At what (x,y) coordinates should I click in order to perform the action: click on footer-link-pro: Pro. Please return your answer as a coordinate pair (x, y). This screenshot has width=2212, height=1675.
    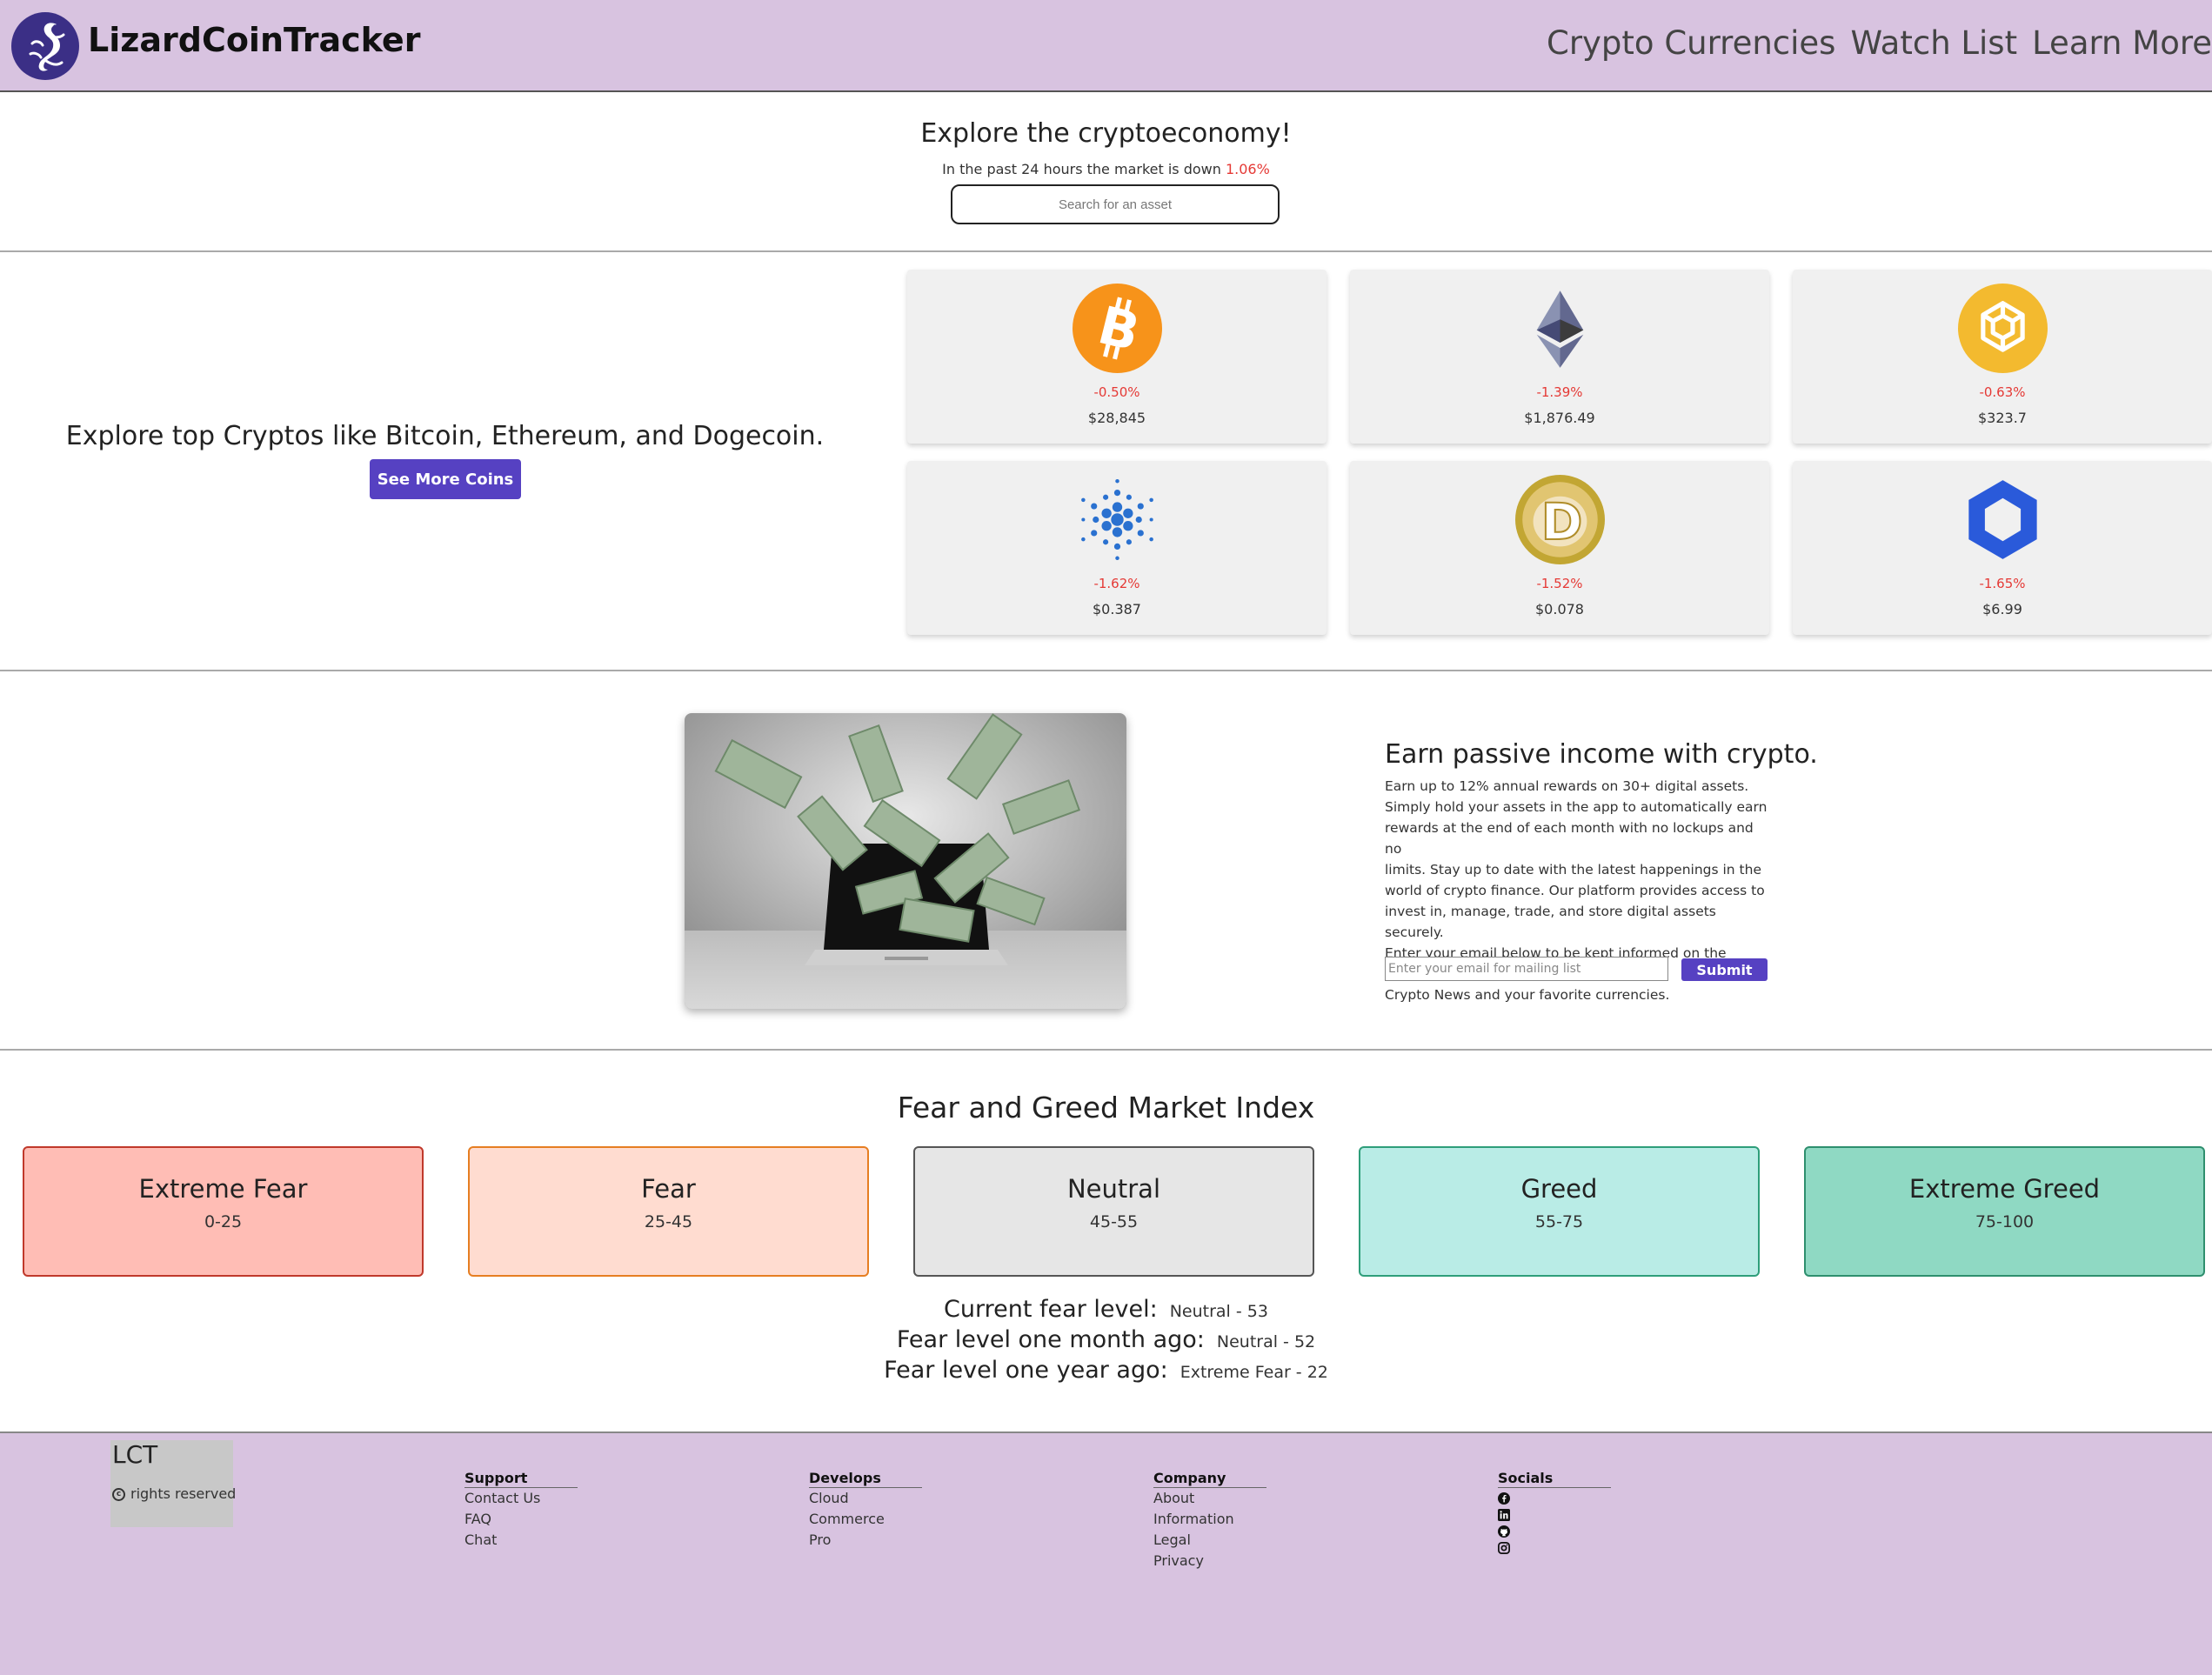
    Looking at the image, I should click on (865, 1540).